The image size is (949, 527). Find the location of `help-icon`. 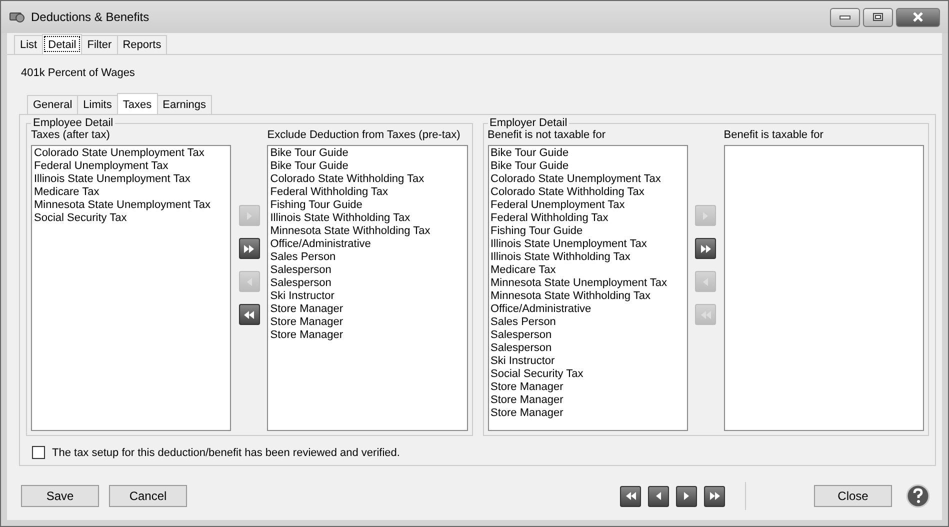

help-icon is located at coordinates (918, 496).